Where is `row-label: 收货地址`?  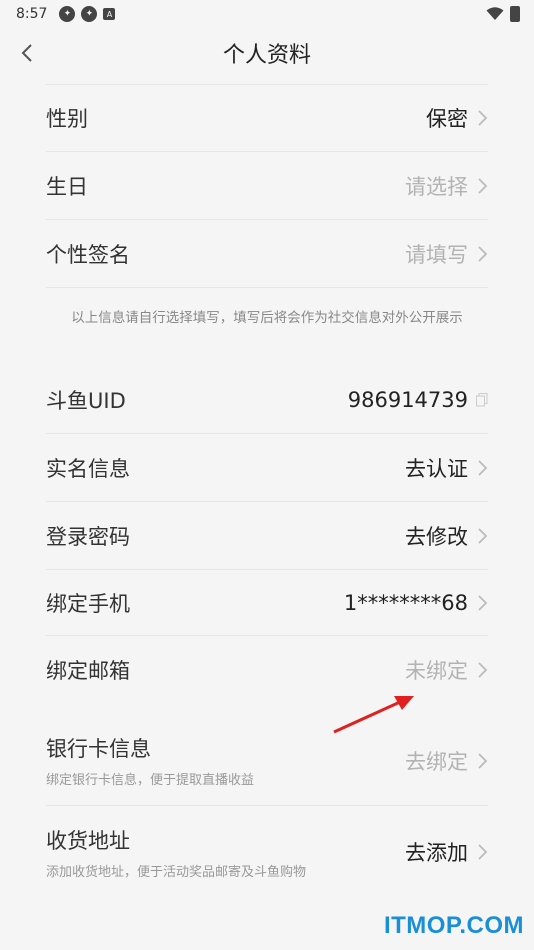 row-label: 收货地址 is located at coordinates (88, 840).